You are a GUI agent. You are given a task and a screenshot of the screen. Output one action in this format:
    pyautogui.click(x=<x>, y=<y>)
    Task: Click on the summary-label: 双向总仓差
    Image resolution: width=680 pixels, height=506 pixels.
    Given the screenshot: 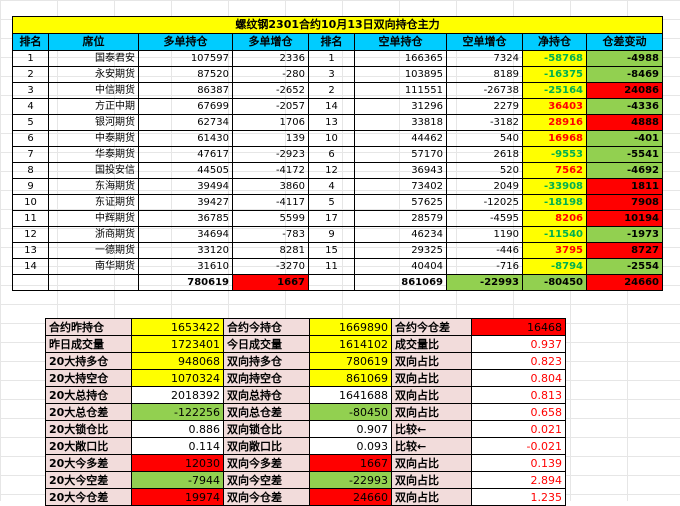 What is the action you would take?
    pyautogui.click(x=266, y=412)
    